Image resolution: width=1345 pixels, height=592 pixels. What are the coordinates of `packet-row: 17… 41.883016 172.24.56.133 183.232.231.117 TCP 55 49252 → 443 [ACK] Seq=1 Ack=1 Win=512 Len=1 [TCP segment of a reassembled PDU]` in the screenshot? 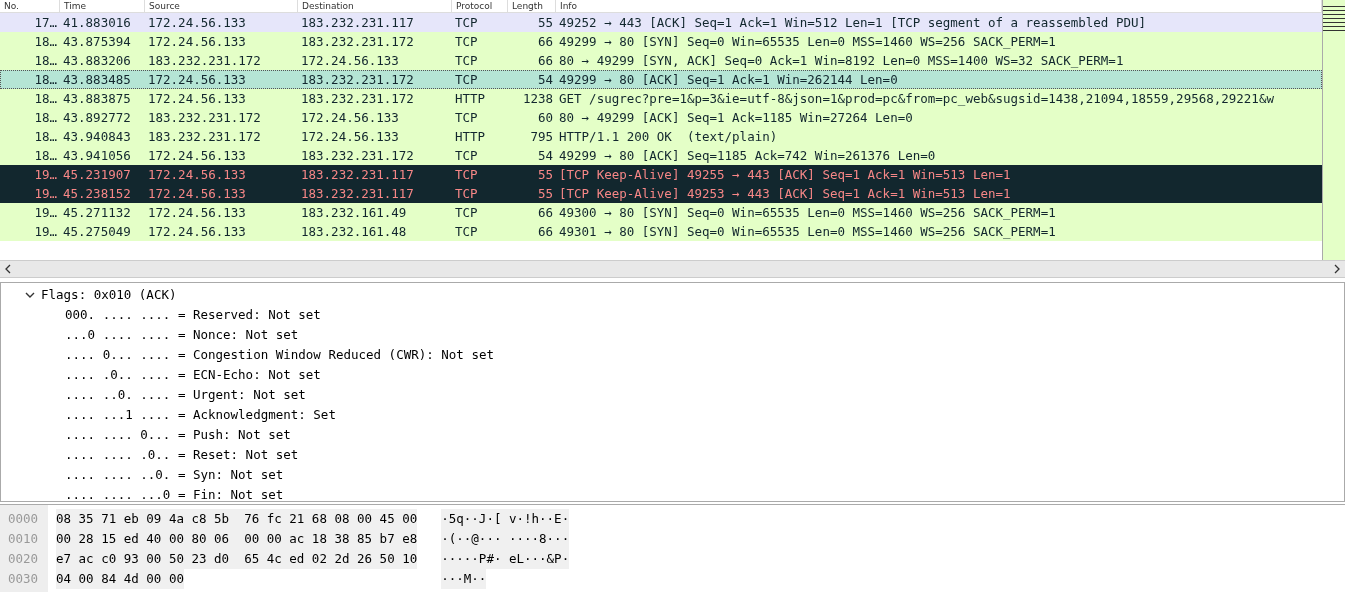 It's located at (661, 22).